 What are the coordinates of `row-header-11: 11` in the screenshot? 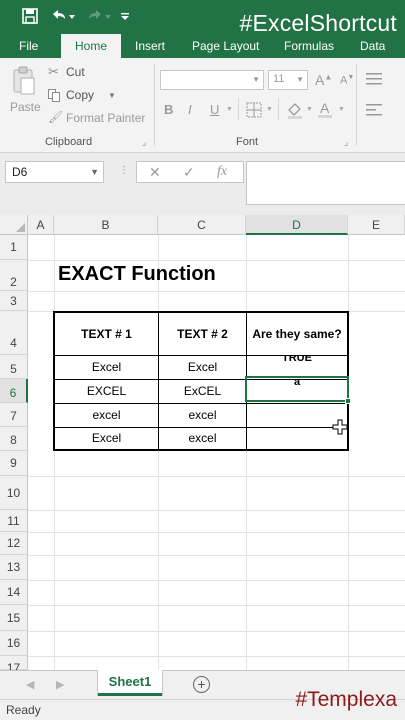 It's located at (14, 521).